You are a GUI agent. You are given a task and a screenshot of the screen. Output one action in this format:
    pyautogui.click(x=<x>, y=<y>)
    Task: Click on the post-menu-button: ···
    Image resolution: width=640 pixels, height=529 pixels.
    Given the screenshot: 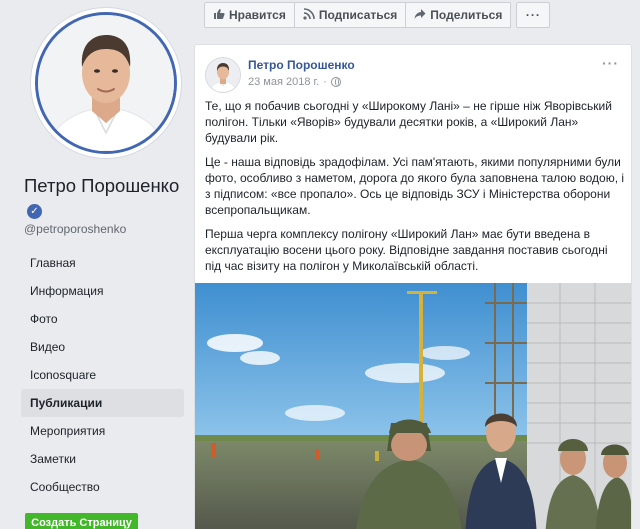 What is the action you would take?
    pyautogui.click(x=610, y=63)
    